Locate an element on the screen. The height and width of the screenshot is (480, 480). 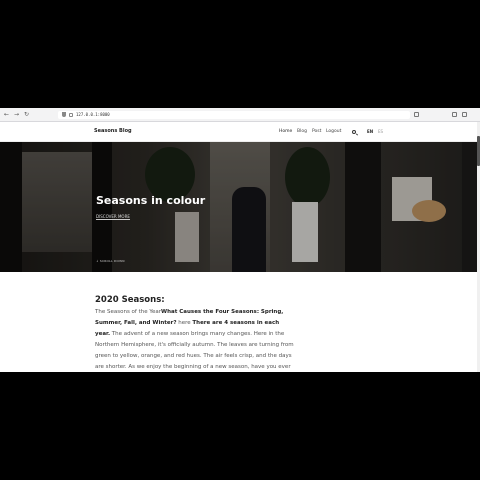
reload-button: ↻ is located at coordinates (26, 115).